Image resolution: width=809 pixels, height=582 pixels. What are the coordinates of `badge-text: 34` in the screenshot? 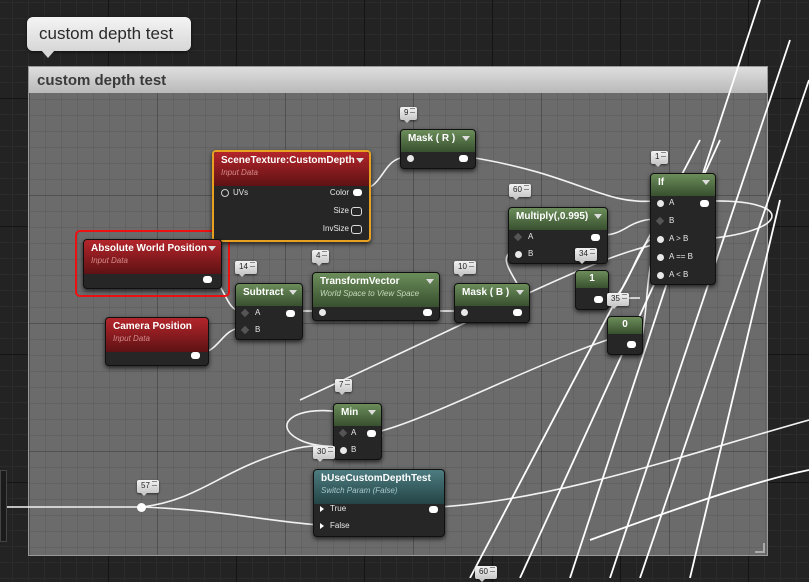 It's located at (583, 253).